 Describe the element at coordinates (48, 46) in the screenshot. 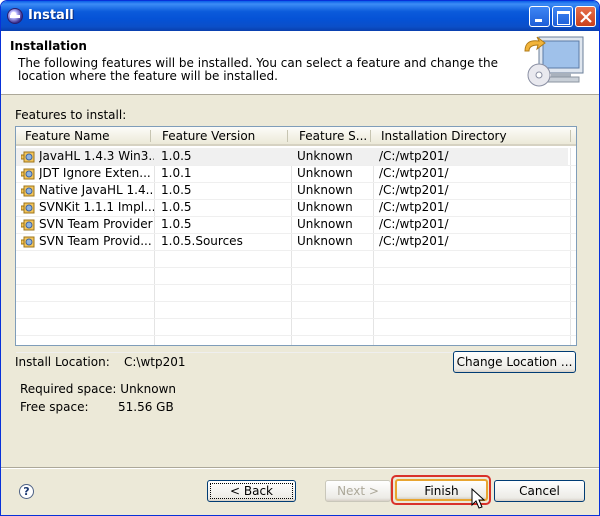

I see `banner-title: Installation` at that location.